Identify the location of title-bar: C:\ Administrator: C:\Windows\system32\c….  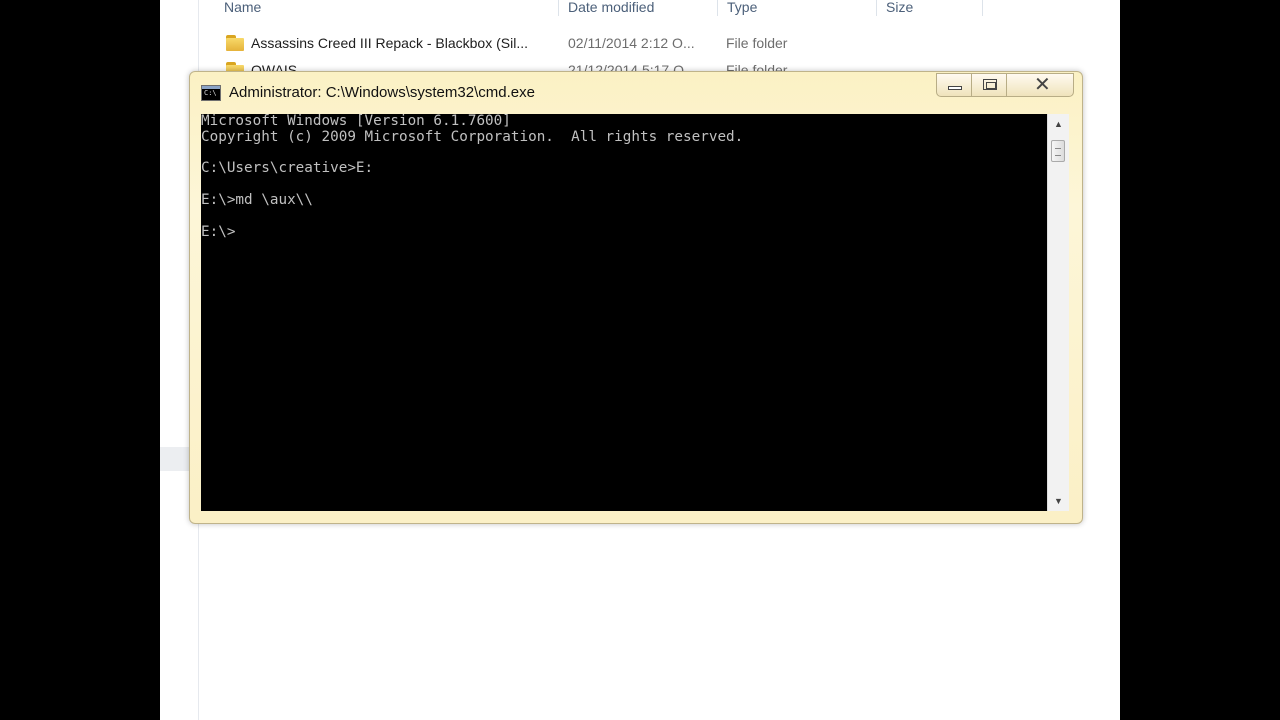
(636, 91).